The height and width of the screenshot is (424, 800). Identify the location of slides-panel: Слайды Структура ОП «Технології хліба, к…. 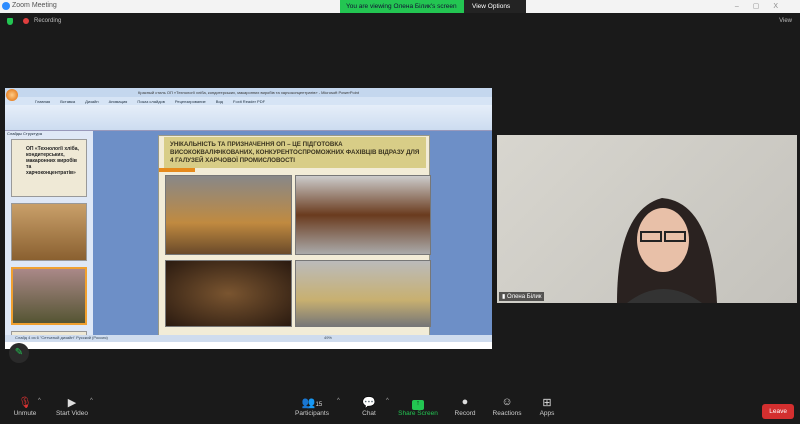
(49, 236).